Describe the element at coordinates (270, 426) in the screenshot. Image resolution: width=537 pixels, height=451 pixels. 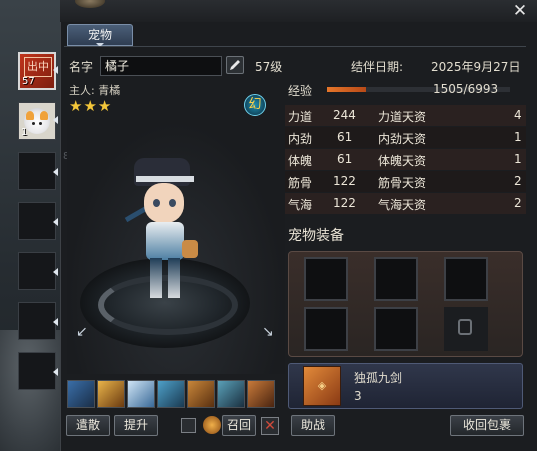
I see `crossed-swords-icon: ✕` at that location.